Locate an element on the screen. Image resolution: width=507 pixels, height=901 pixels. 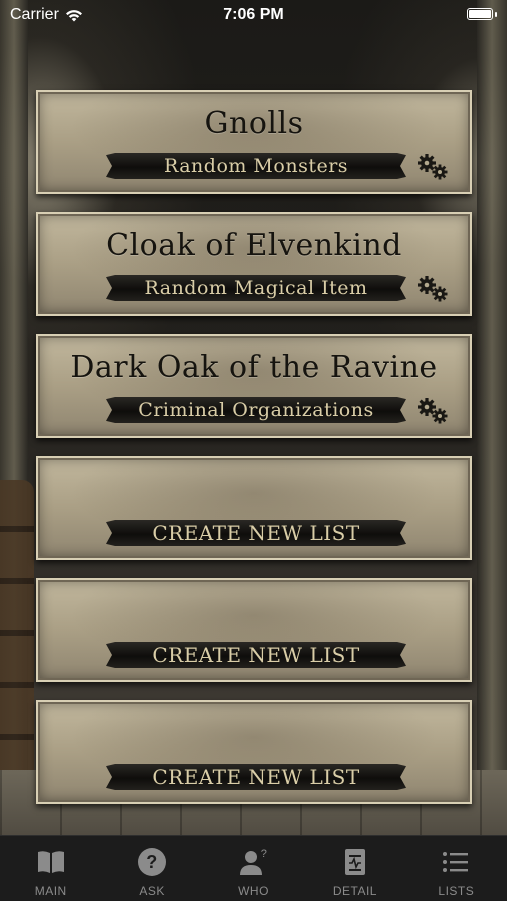
card-title: Dark Oak of the Ravine is located at coordinates (254, 367).